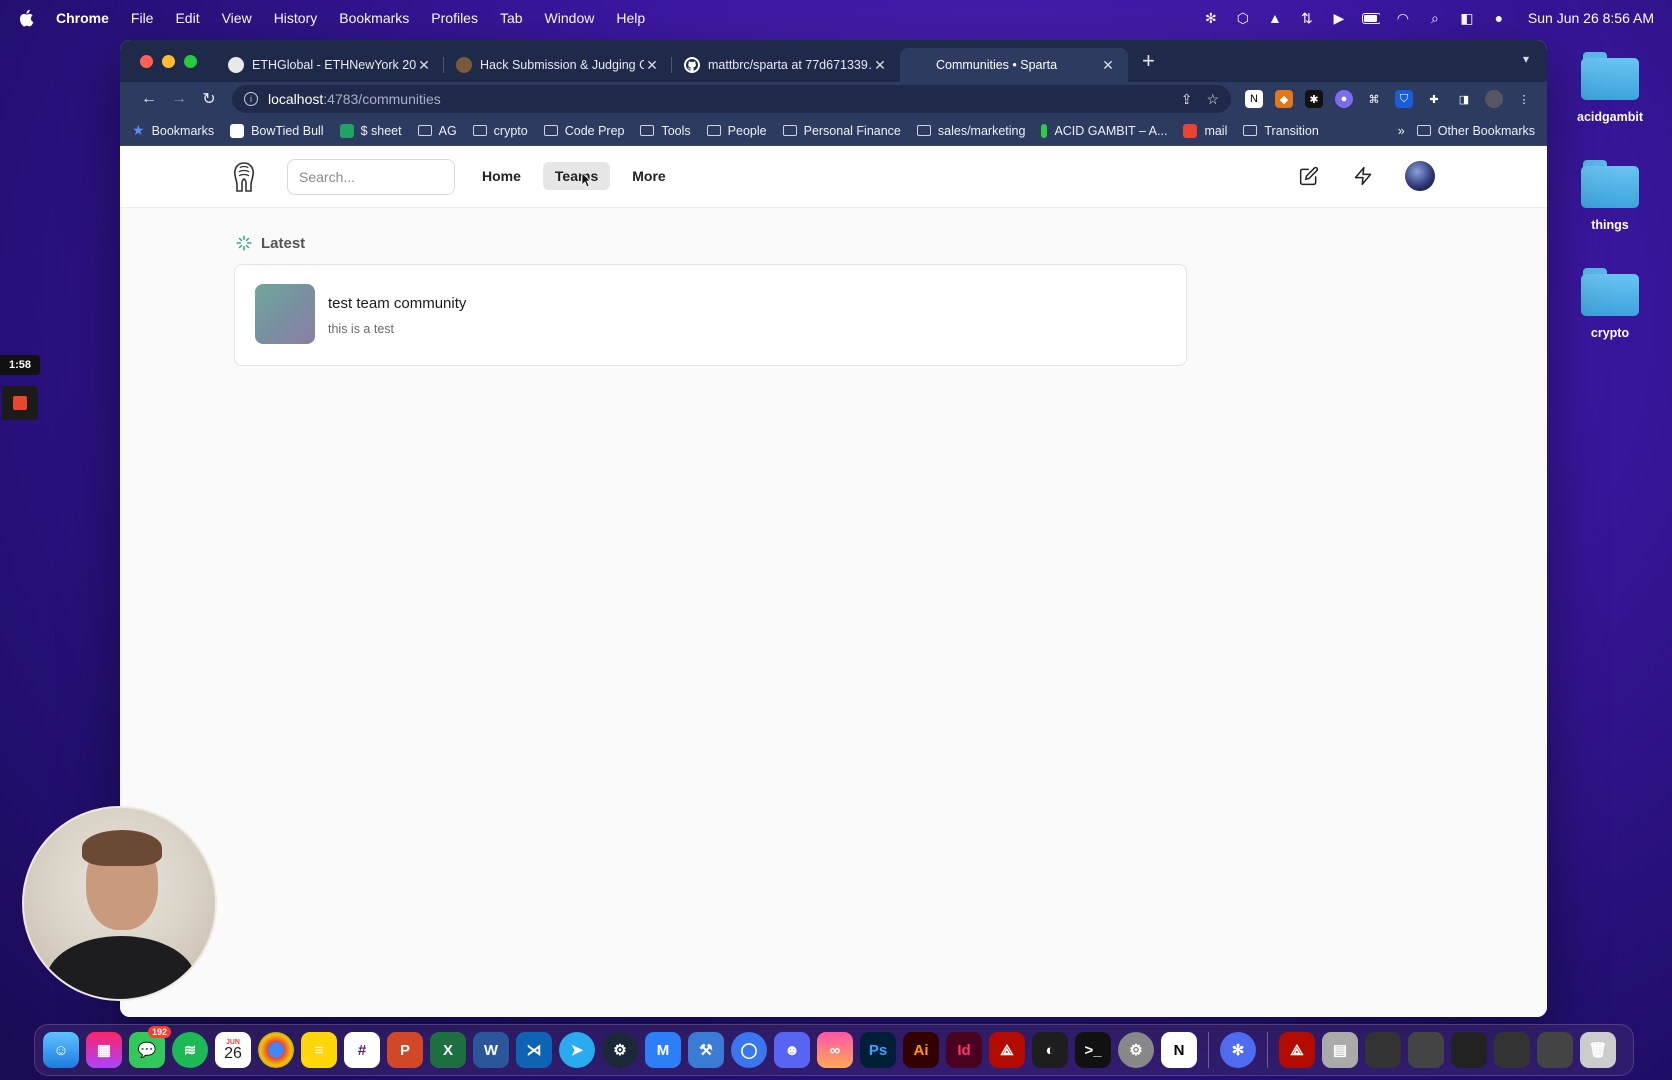 This screenshot has width=1672, height=1080. Describe the element at coordinates (1093, 1050) in the screenshot. I see `terminal-app-icon: >_` at that location.